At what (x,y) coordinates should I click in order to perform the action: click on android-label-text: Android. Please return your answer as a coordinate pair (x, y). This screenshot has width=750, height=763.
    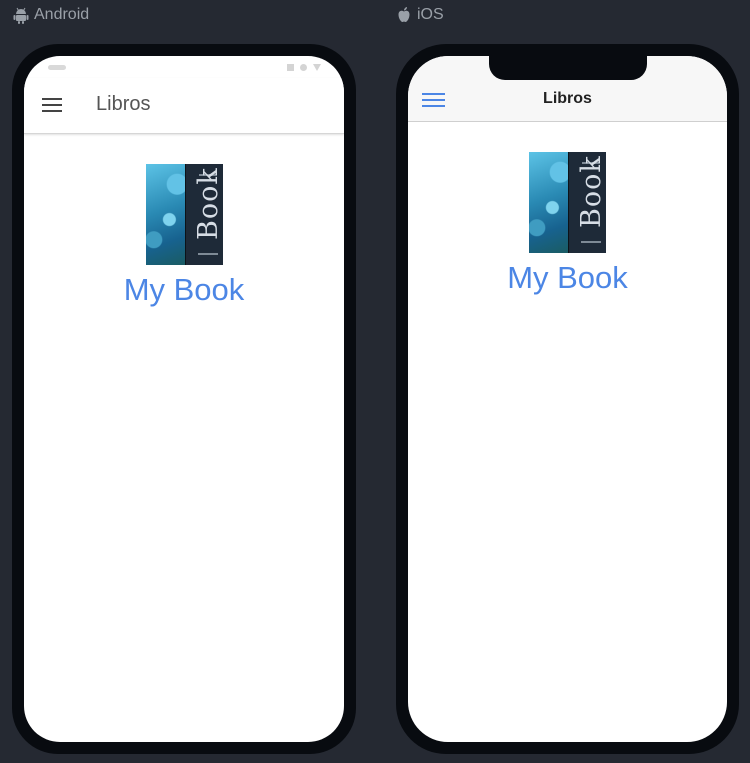
    Looking at the image, I should click on (62, 14).